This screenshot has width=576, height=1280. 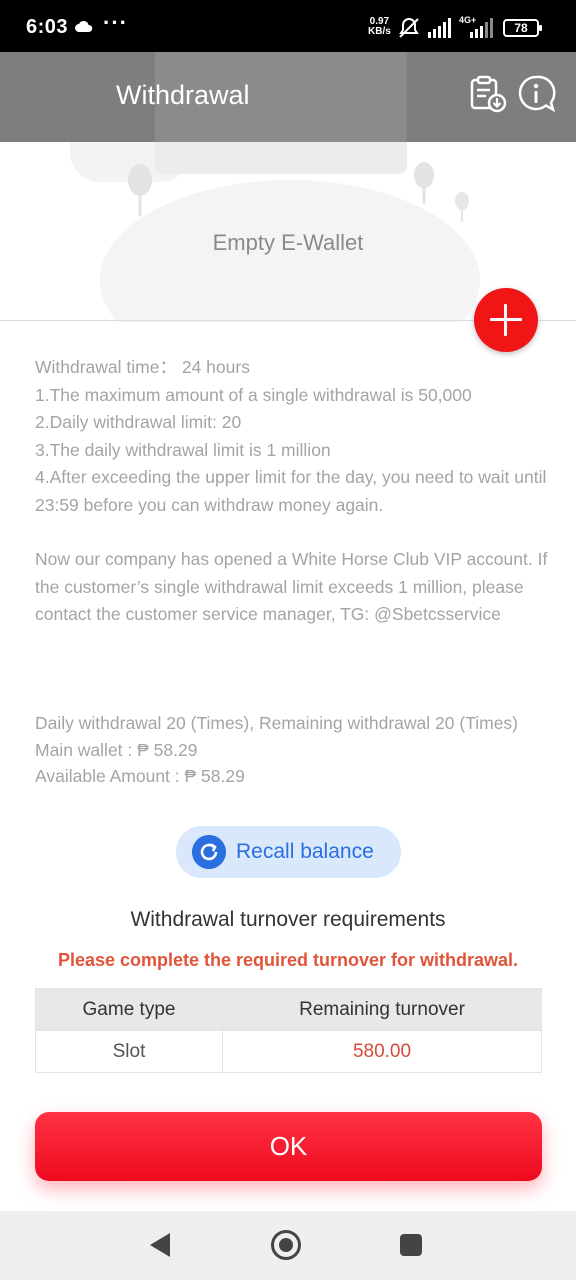 I want to click on available-amount: Available Amount : ₱ 58.29, so click(x=140, y=776).